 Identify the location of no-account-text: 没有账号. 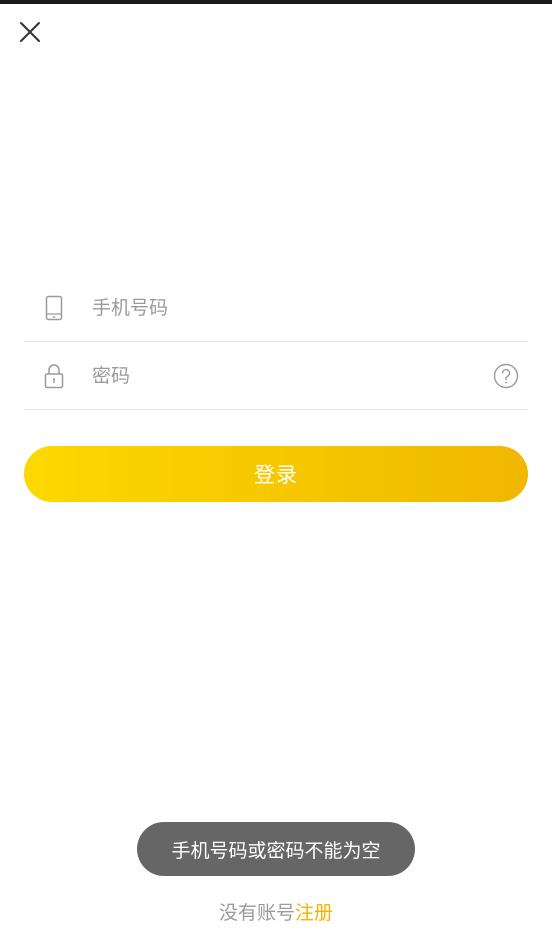
(256, 912).